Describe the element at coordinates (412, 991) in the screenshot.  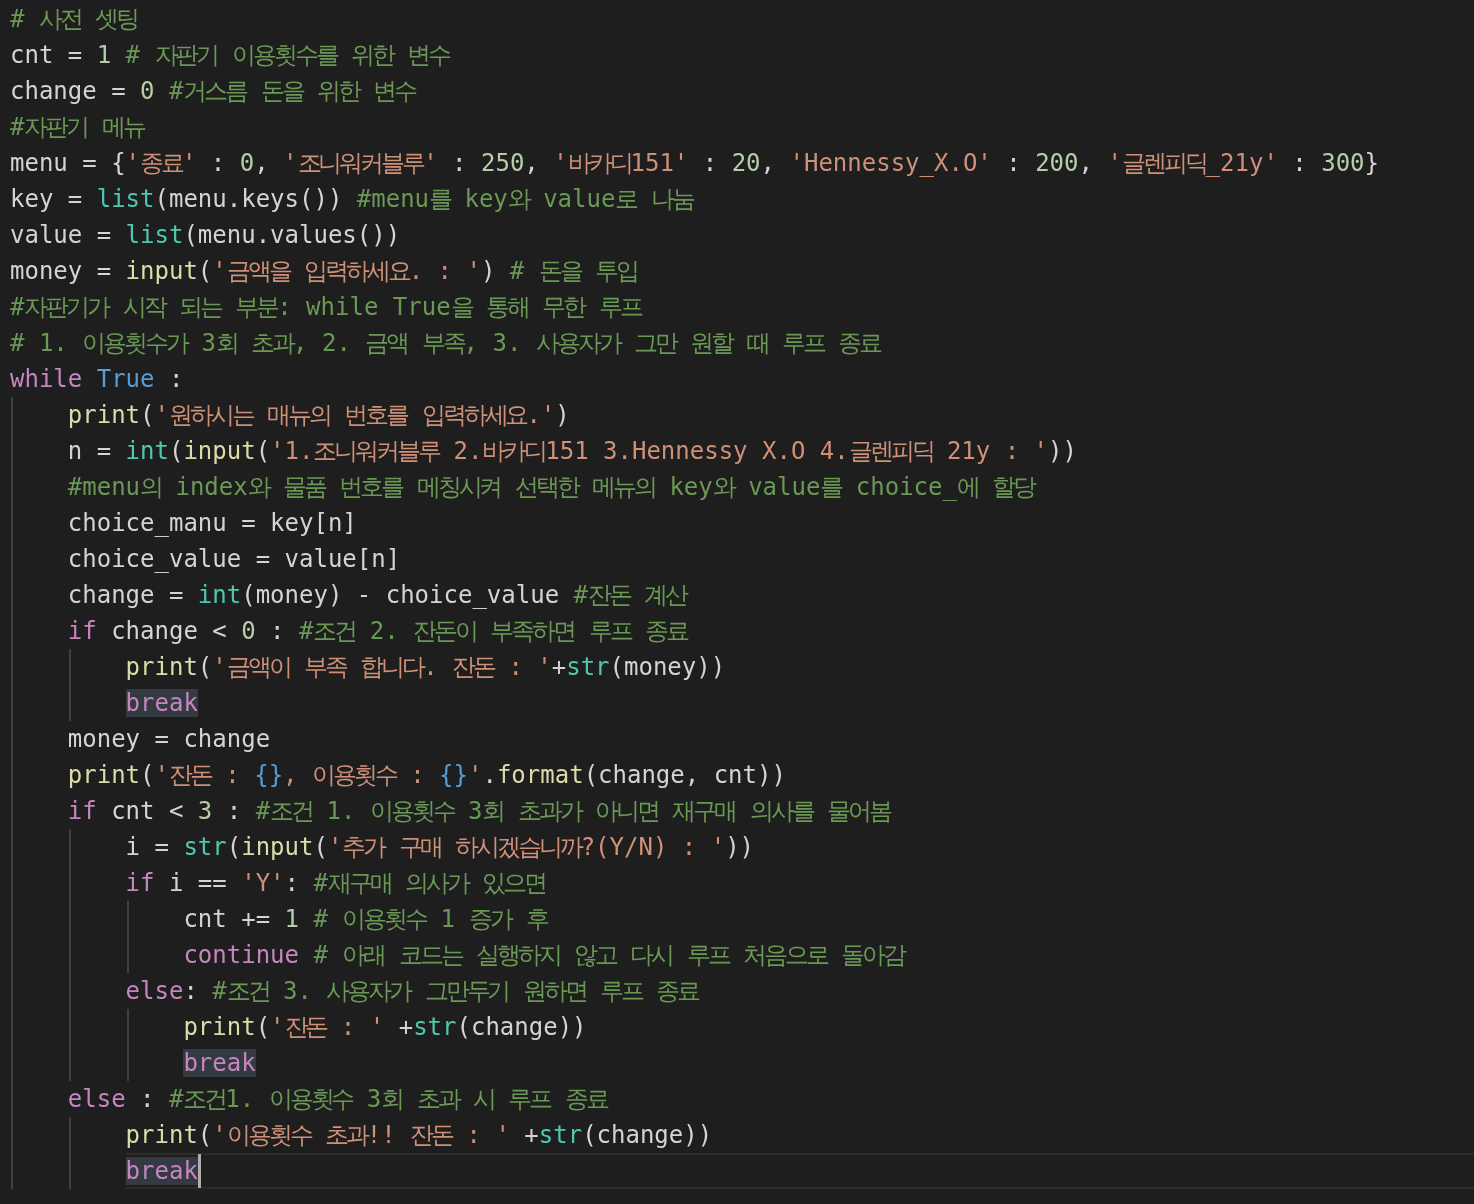
I see `code-line: else: #조건 3. 사용자가 그만두기 원하면 루프 종료` at that location.